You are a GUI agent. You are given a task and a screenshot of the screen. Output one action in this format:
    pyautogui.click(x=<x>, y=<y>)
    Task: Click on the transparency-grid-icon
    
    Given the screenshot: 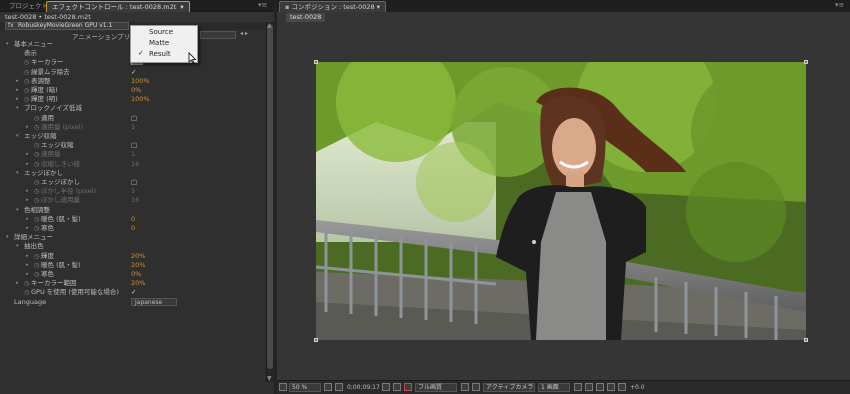 What is the action you would take?
    pyautogui.click(x=476, y=387)
    